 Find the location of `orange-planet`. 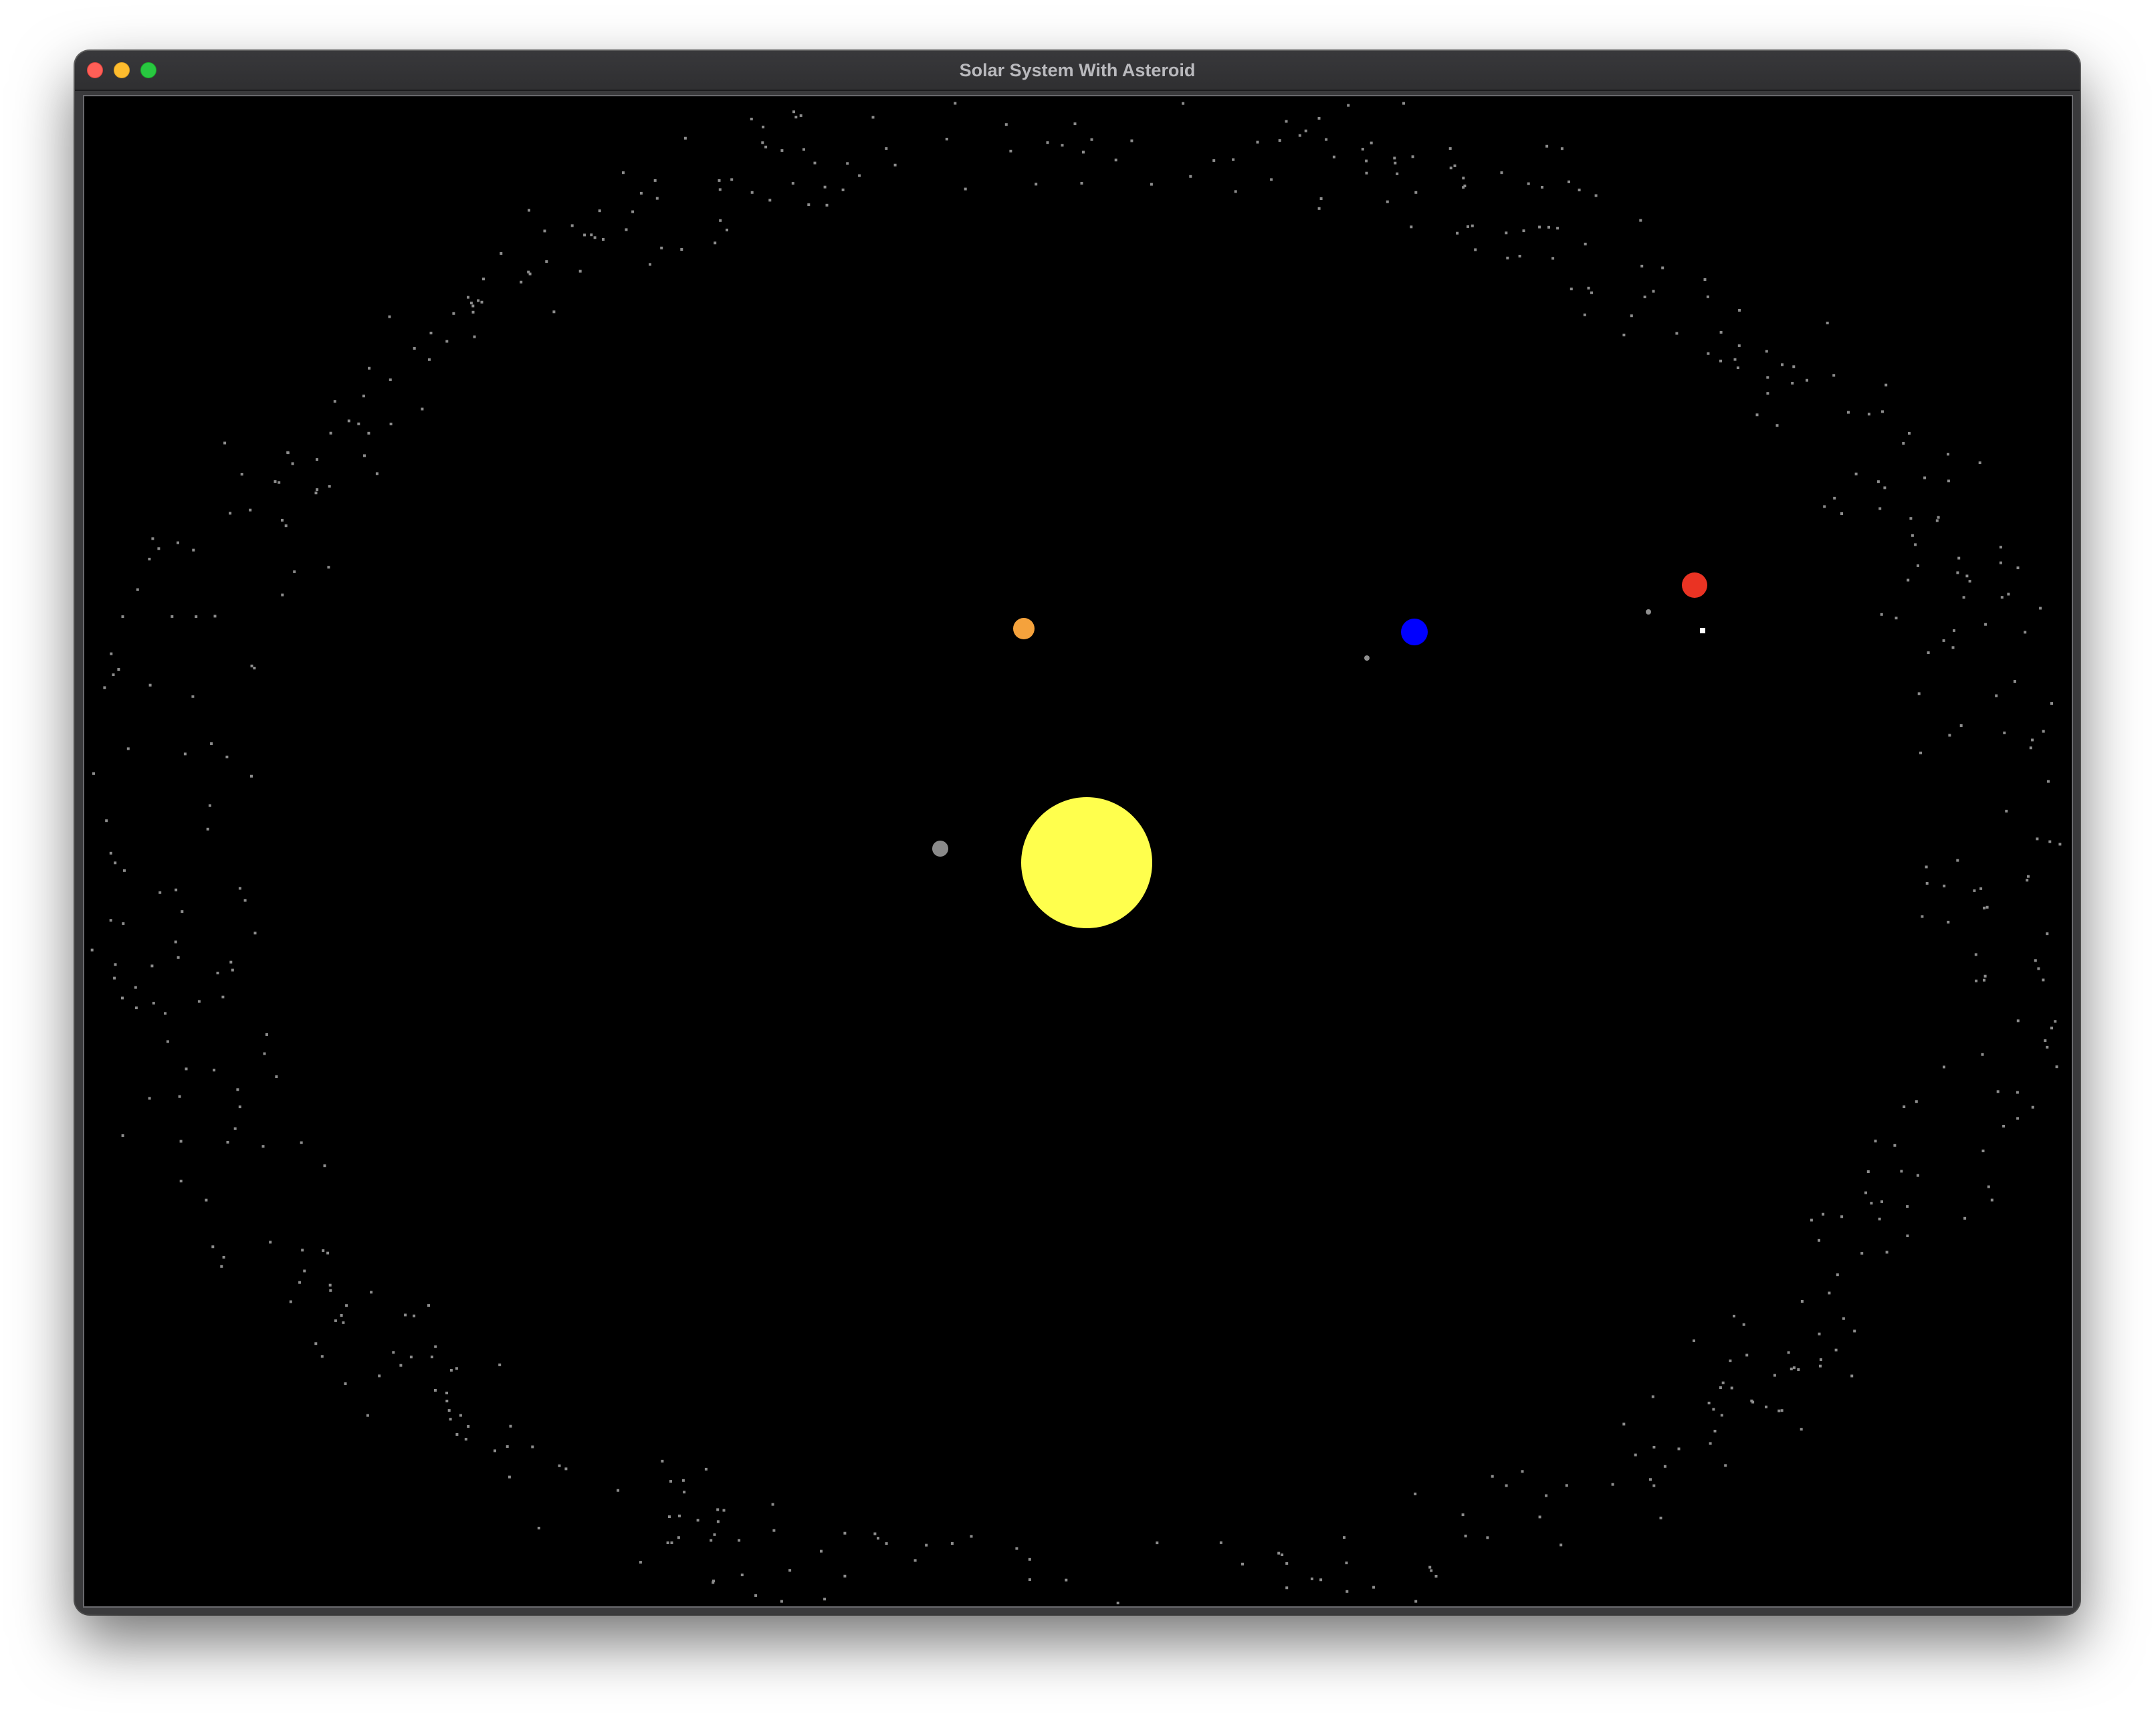

orange-planet is located at coordinates (1024, 628).